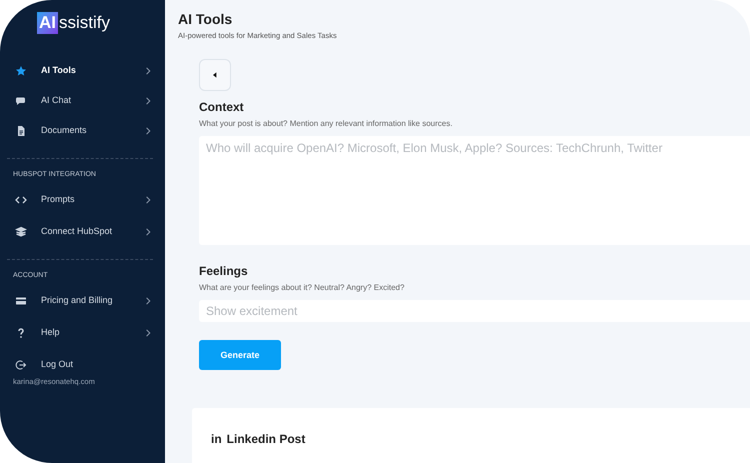 The height and width of the screenshot is (463, 750). I want to click on linkedin-logo: in, so click(216, 439).